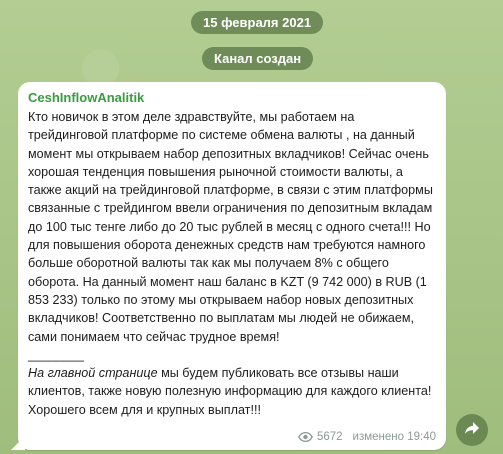  Describe the element at coordinates (257, 22) in the screenshot. I see `date-badge: 15 февраля 2021` at that location.